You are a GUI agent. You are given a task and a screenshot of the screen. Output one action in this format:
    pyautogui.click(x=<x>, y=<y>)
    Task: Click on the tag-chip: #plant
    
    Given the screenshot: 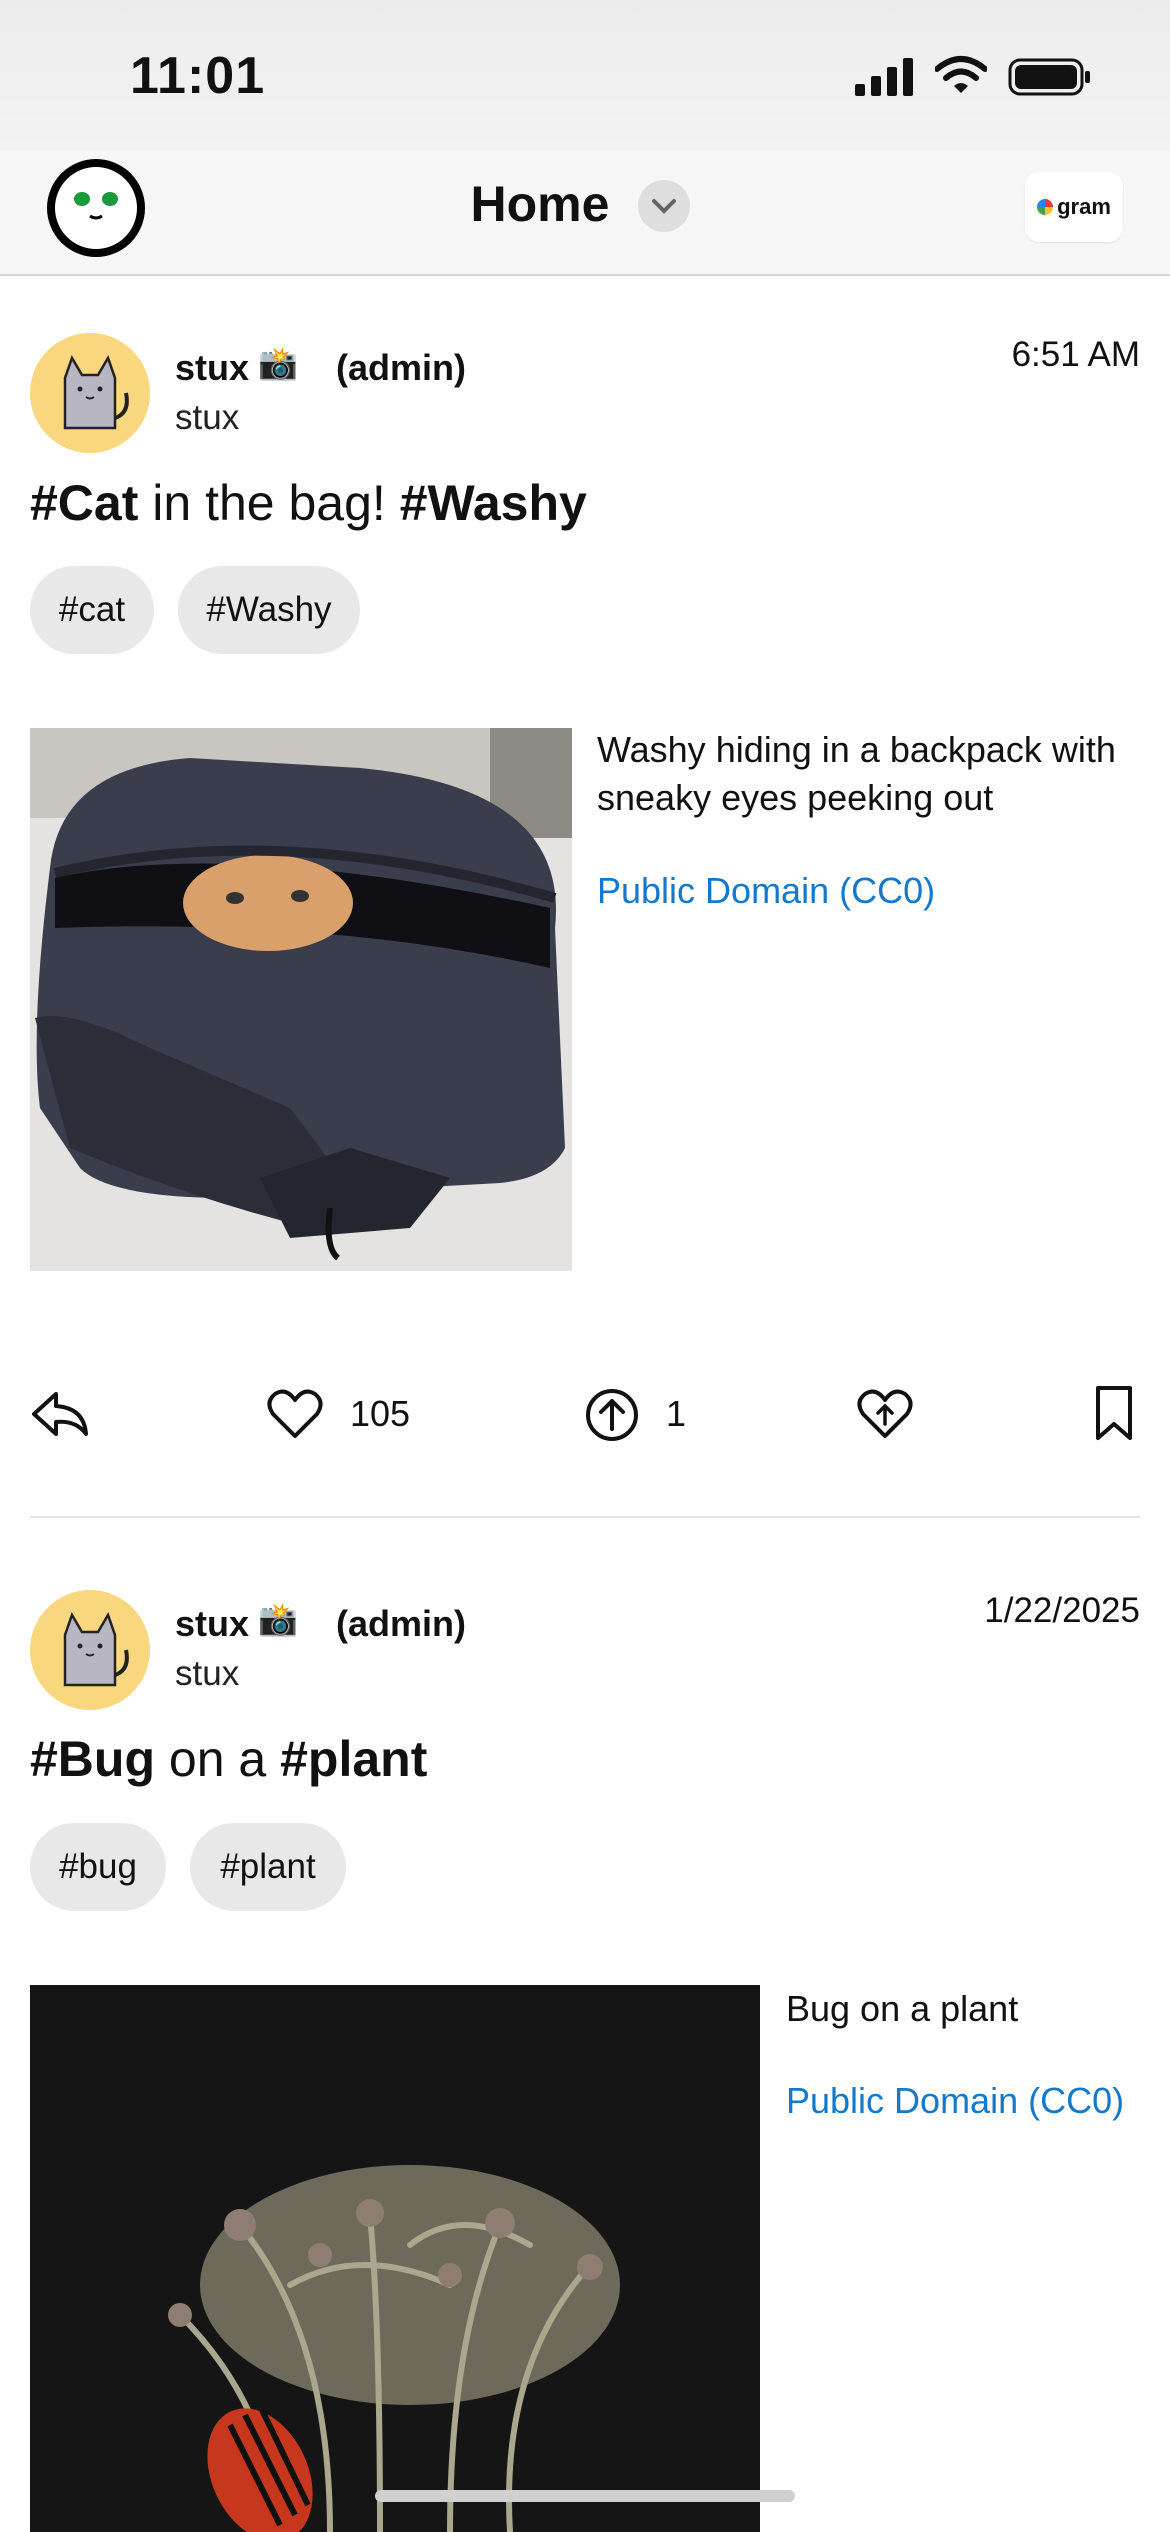 What is the action you would take?
    pyautogui.click(x=268, y=1867)
    